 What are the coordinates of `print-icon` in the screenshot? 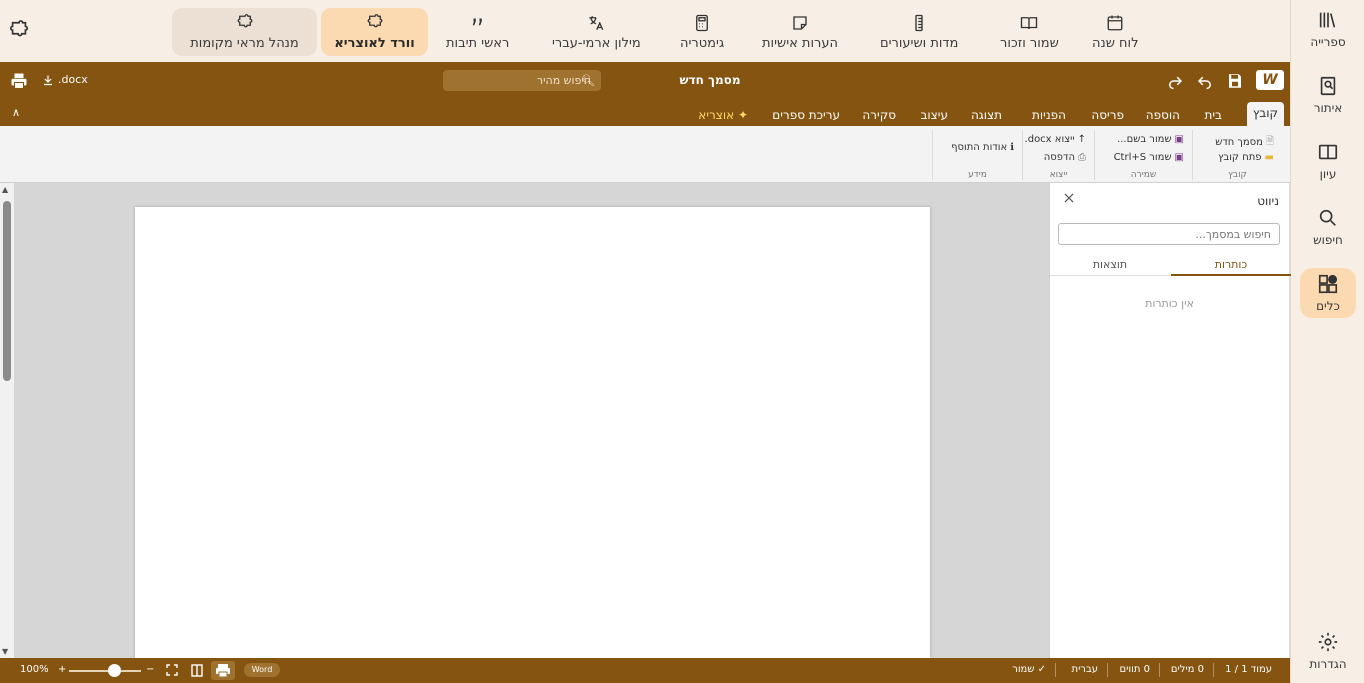 It's located at (19, 81).